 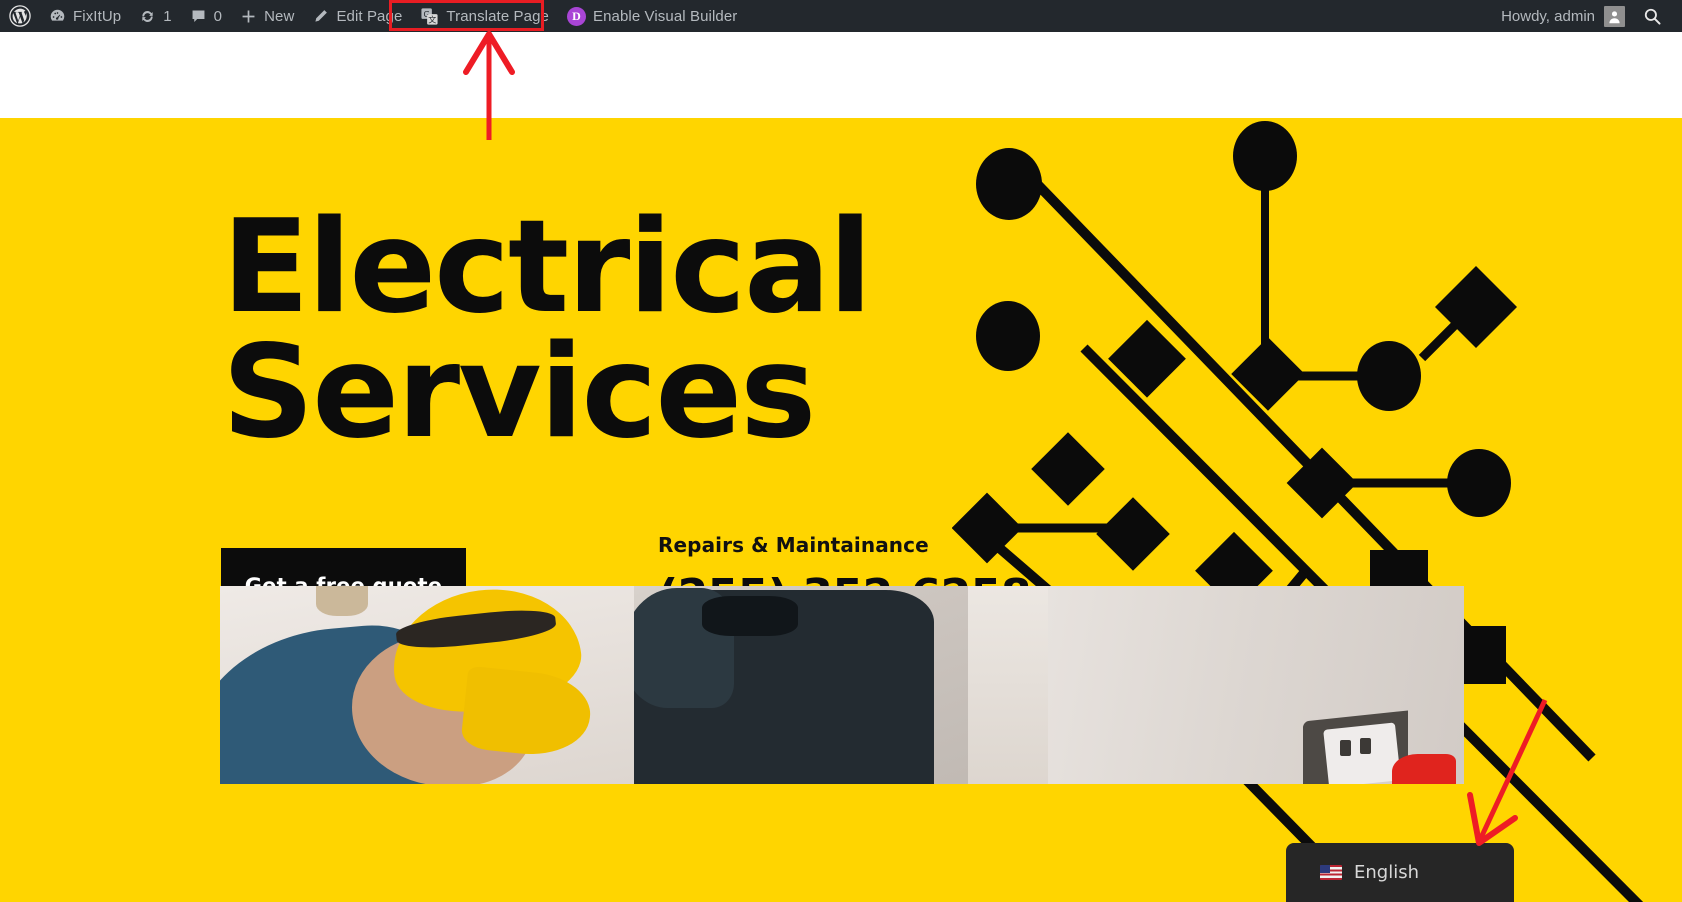 I want to click on site-header, so click(x=841, y=75).